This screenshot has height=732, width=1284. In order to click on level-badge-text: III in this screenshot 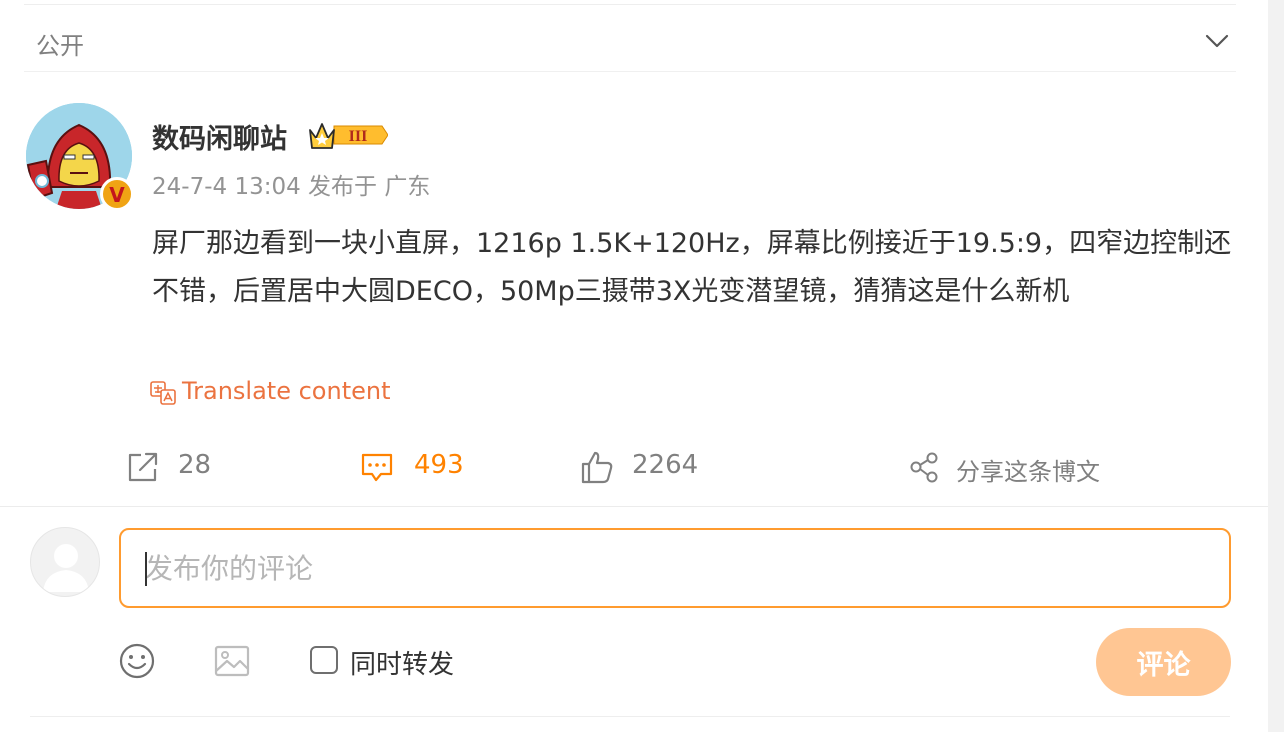, I will do `click(358, 136)`.